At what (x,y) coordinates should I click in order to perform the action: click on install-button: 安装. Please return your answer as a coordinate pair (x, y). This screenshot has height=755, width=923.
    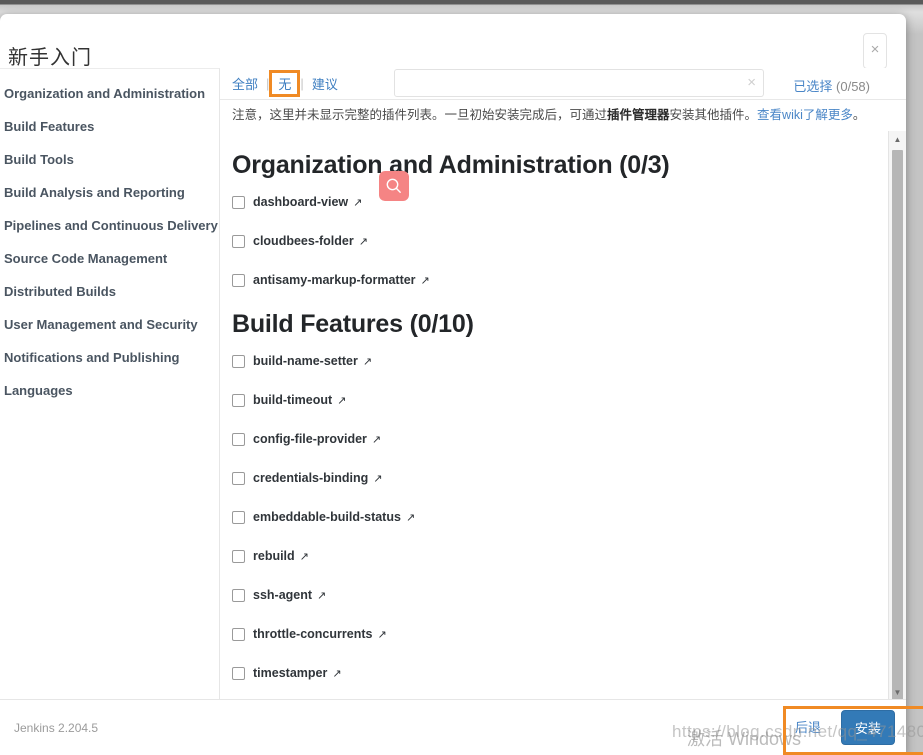
    Looking at the image, I should click on (867, 727).